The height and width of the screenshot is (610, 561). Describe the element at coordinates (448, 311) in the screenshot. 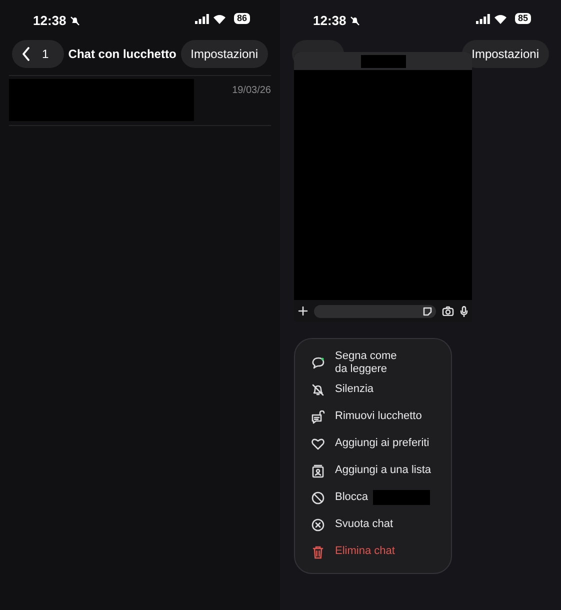

I see `camera-icon` at that location.